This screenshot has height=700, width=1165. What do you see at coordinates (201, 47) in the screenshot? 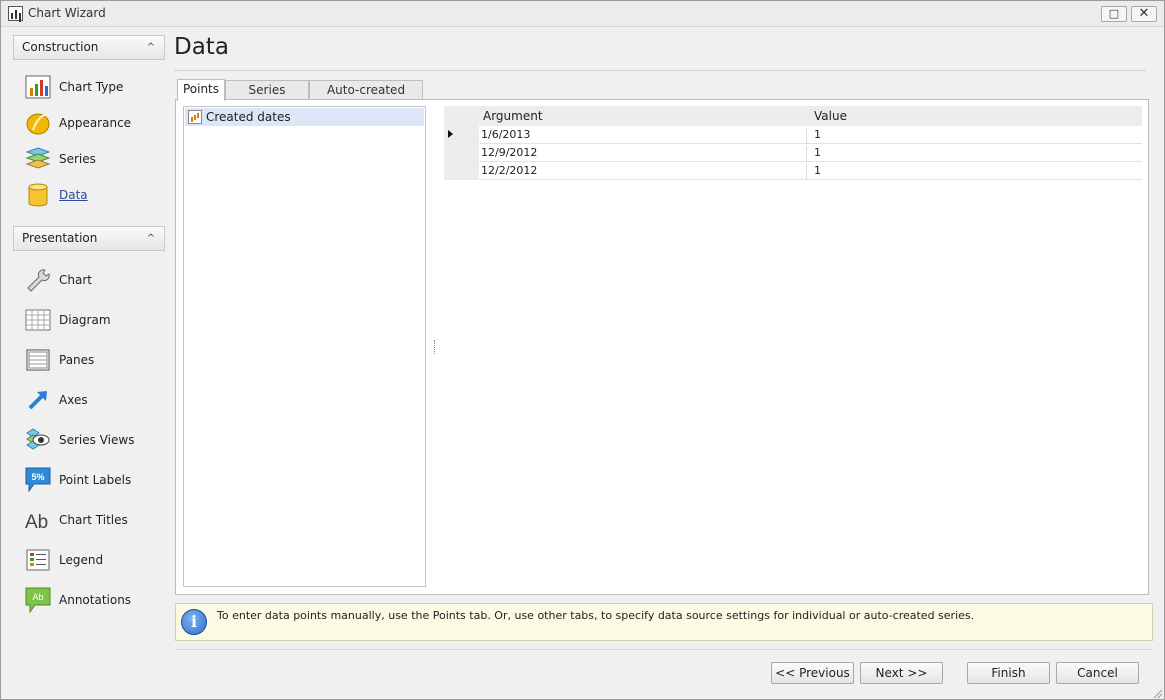
I see `page-title: Data` at bounding box center [201, 47].